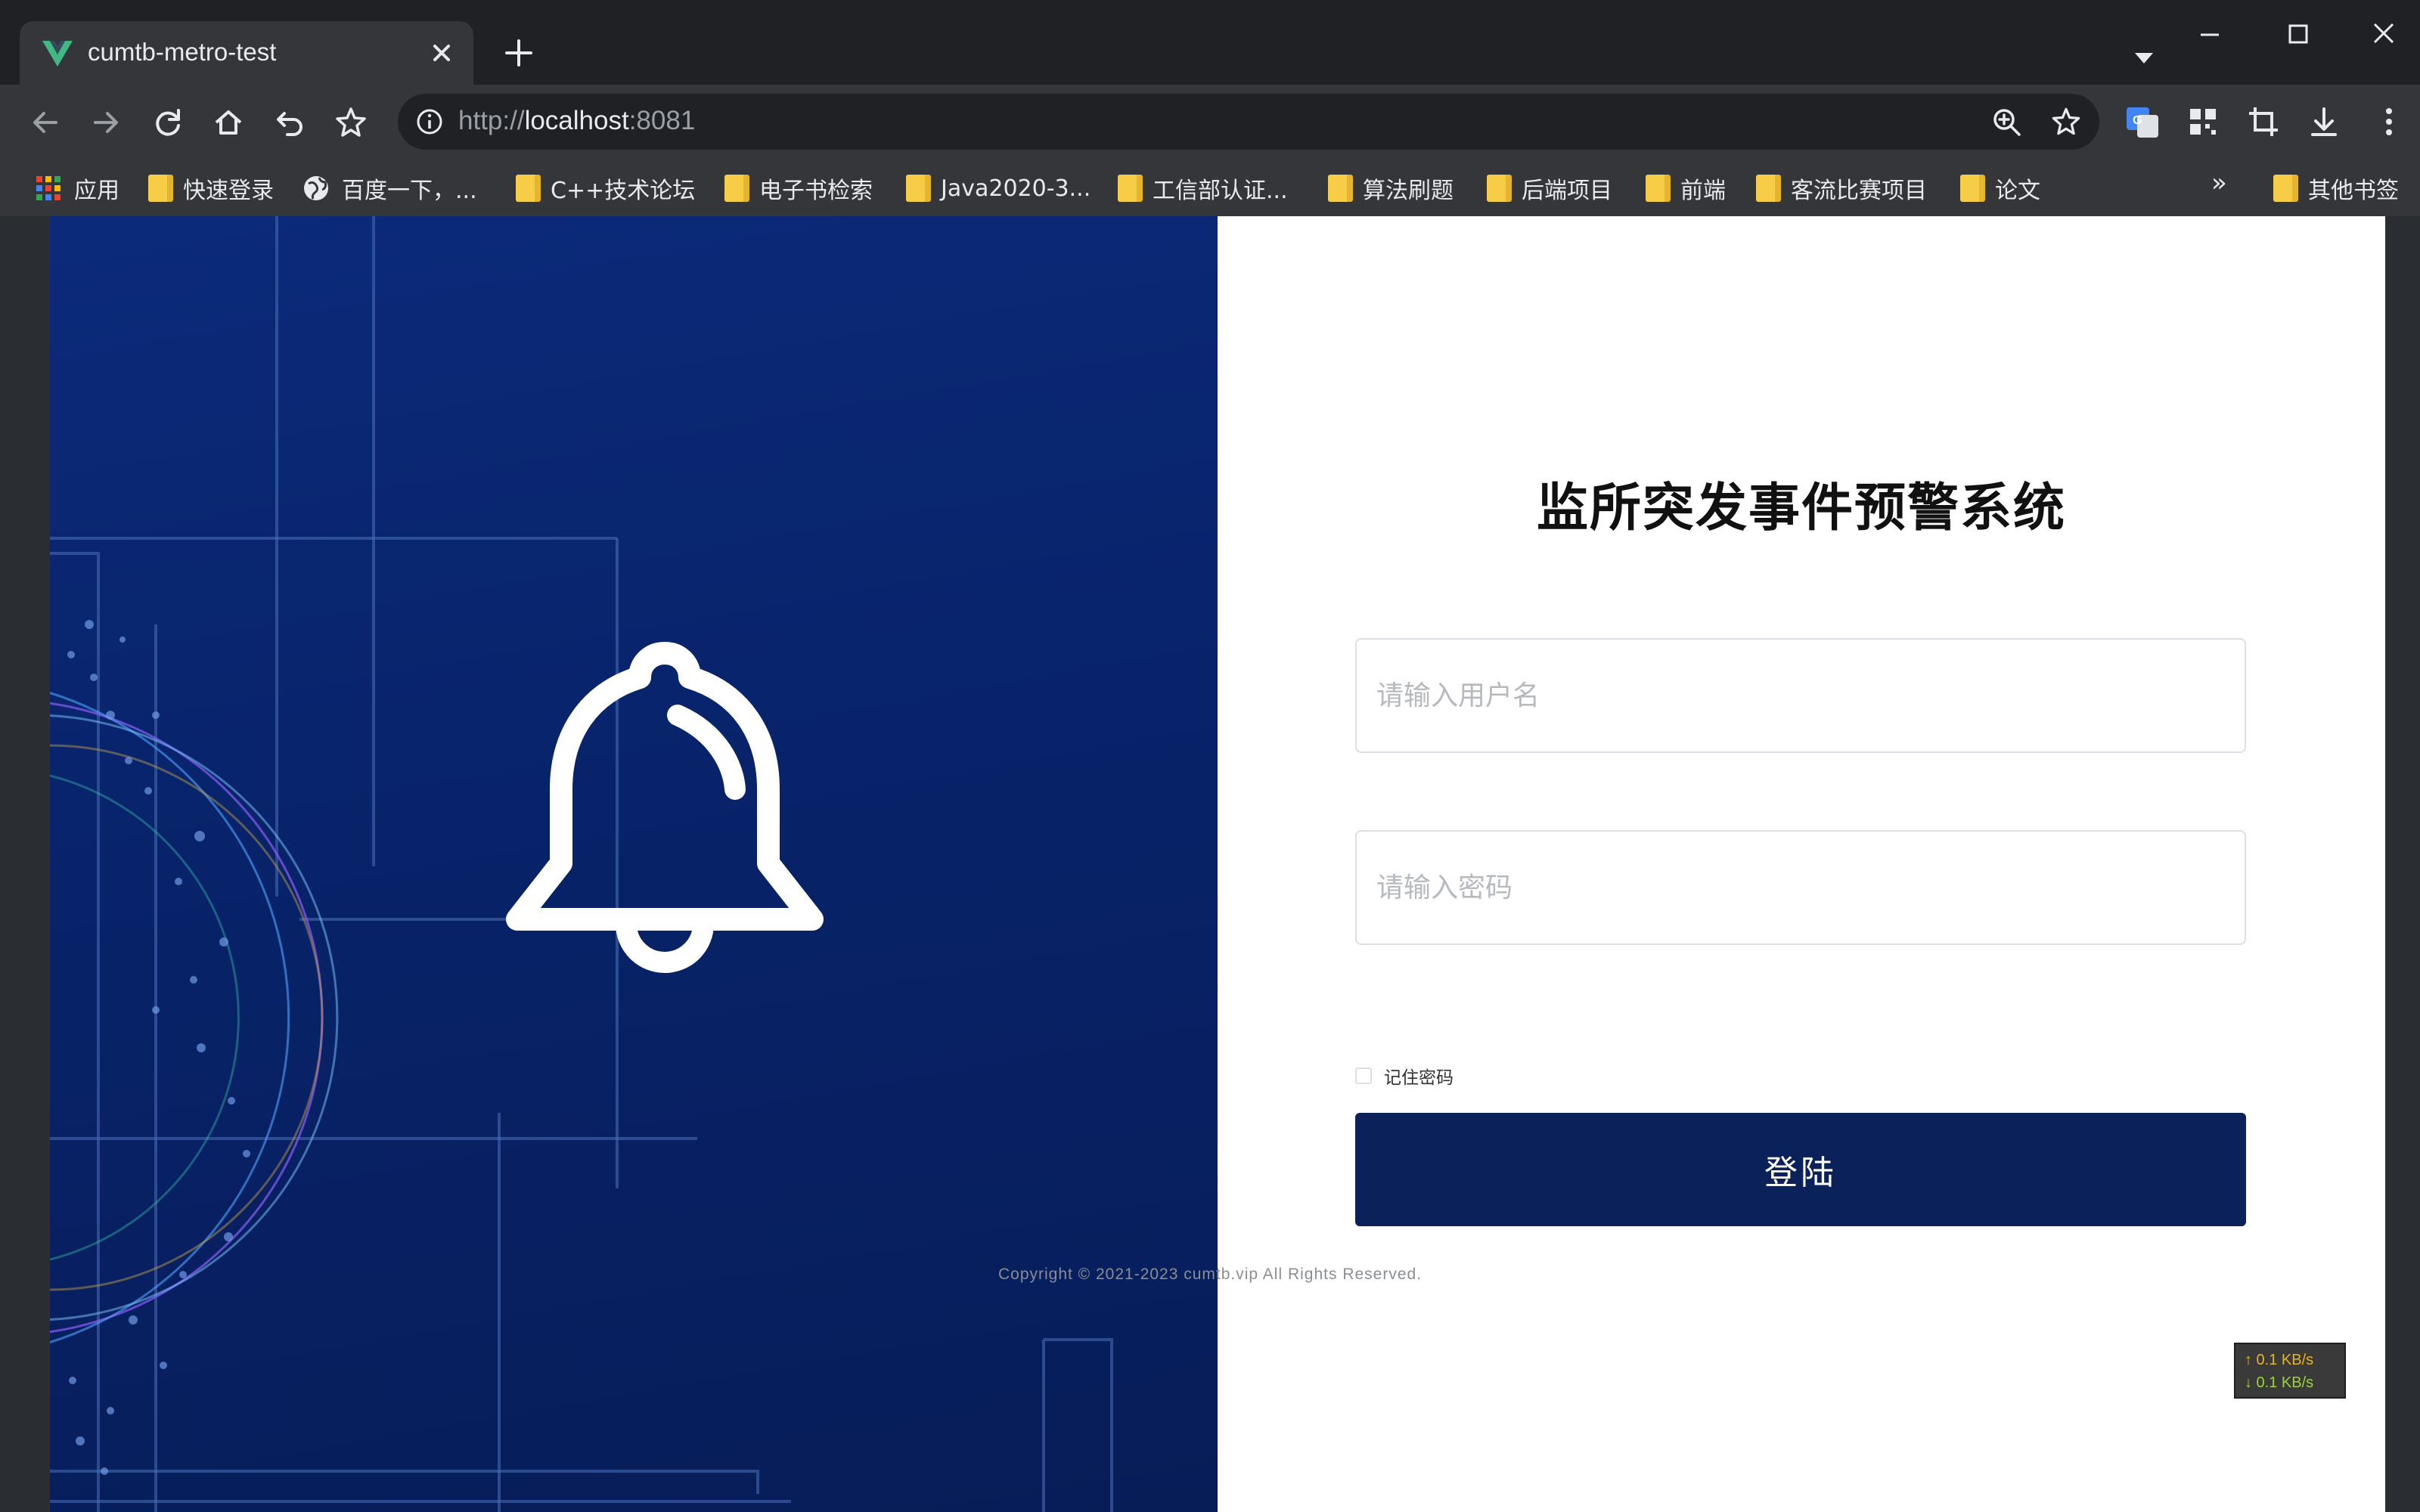 Image resolution: width=2420 pixels, height=1512 pixels. Describe the element at coordinates (182, 52) in the screenshot. I see `tab-title: cumtb-metro-test` at that location.